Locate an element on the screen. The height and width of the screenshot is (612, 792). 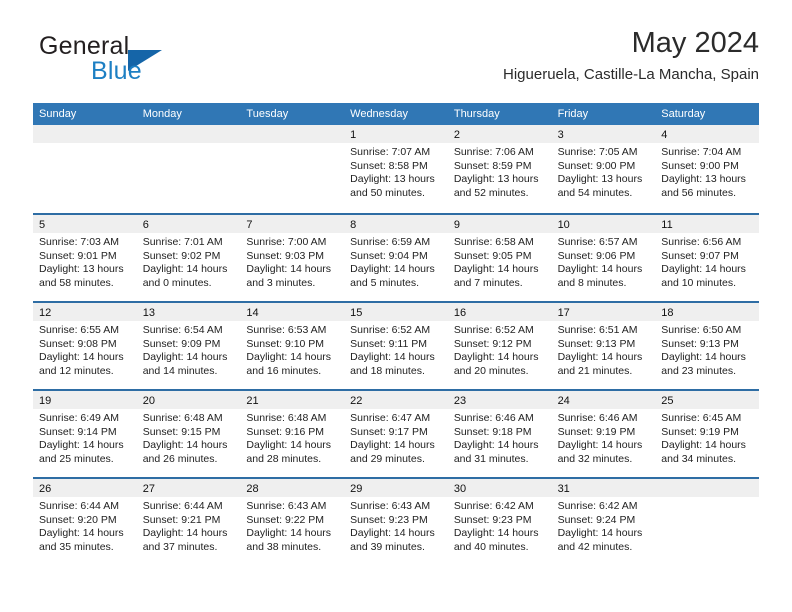
day-number: 17 is located at coordinates (563, 313).